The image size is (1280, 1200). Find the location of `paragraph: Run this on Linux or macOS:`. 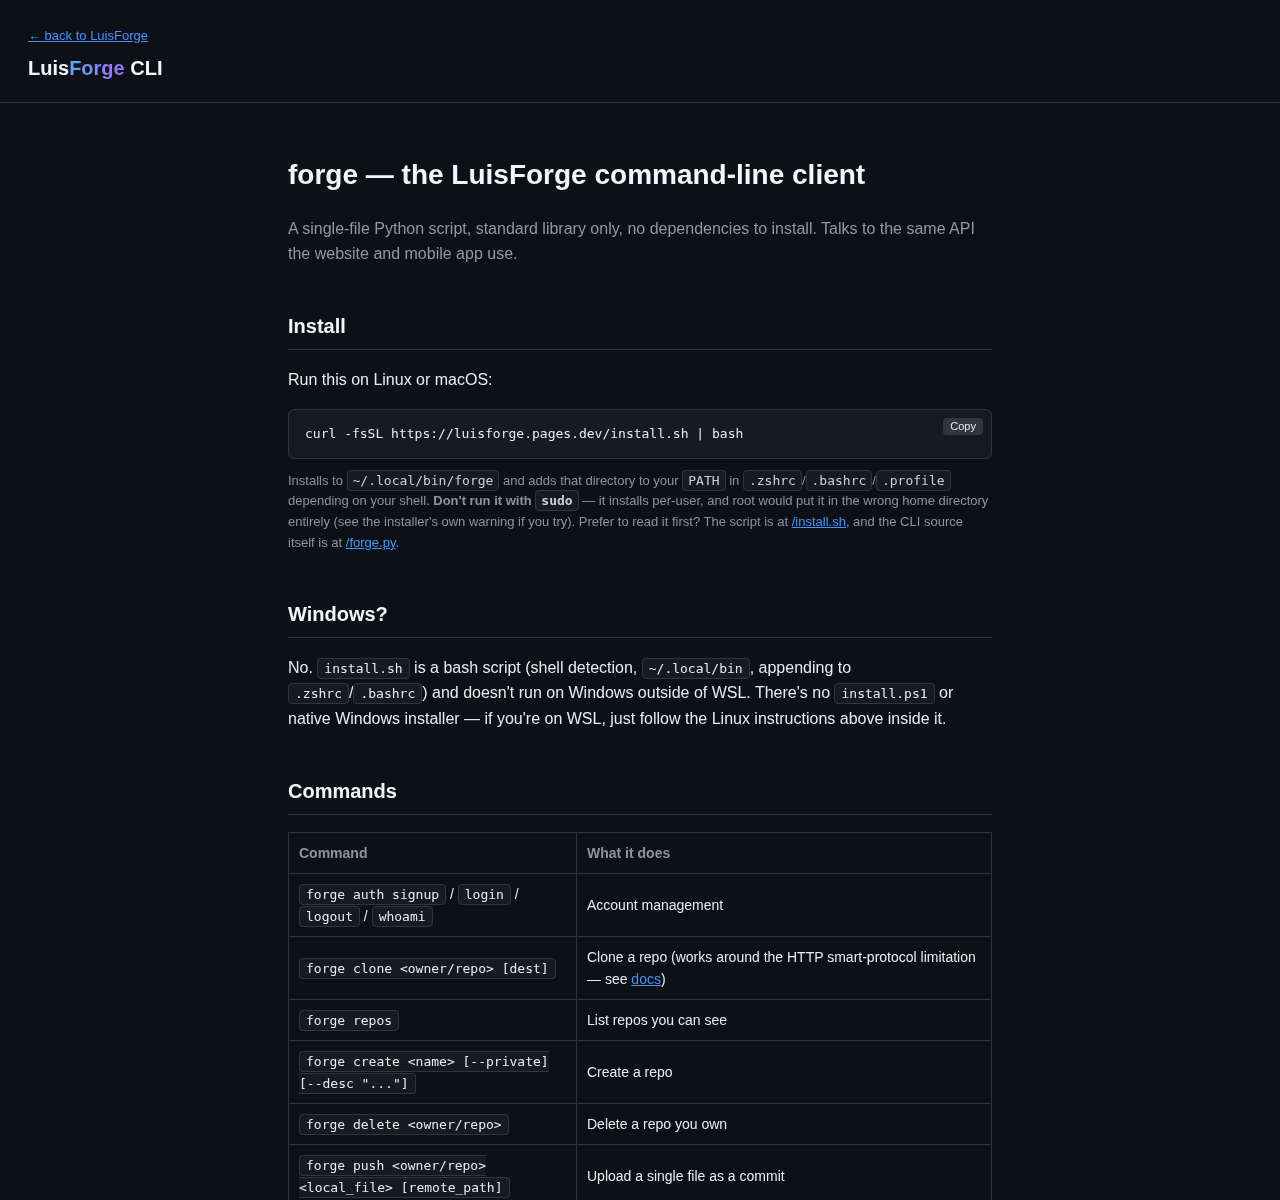

paragraph: Run this on Linux or macOS: is located at coordinates (391, 380).